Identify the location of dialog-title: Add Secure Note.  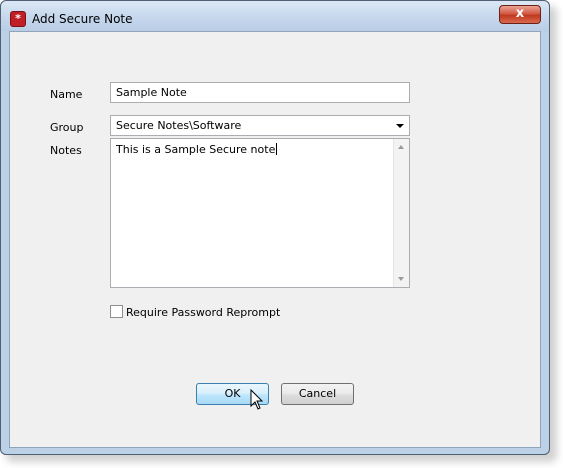
(82, 19).